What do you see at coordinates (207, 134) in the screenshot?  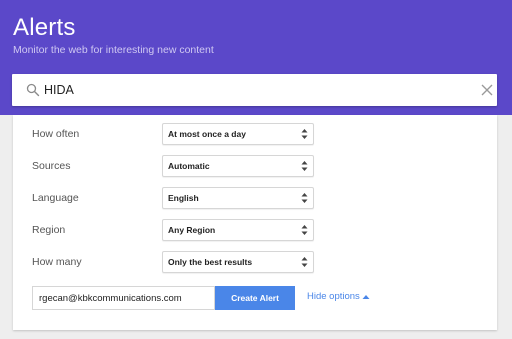 I see `how-often-value: At most once a day` at bounding box center [207, 134].